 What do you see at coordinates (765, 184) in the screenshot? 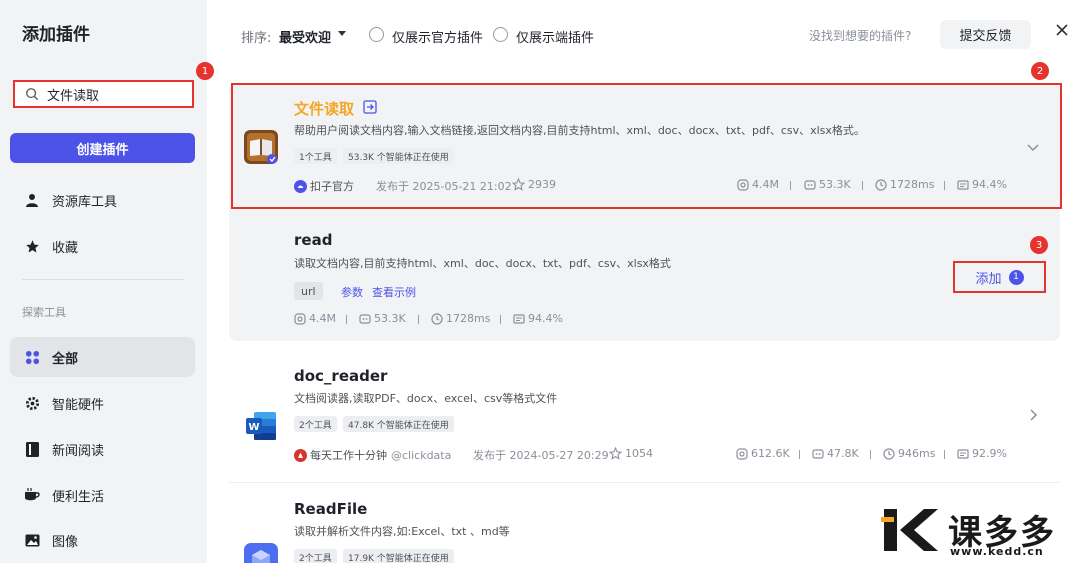
I see `calls-count: 4.4M` at bounding box center [765, 184].